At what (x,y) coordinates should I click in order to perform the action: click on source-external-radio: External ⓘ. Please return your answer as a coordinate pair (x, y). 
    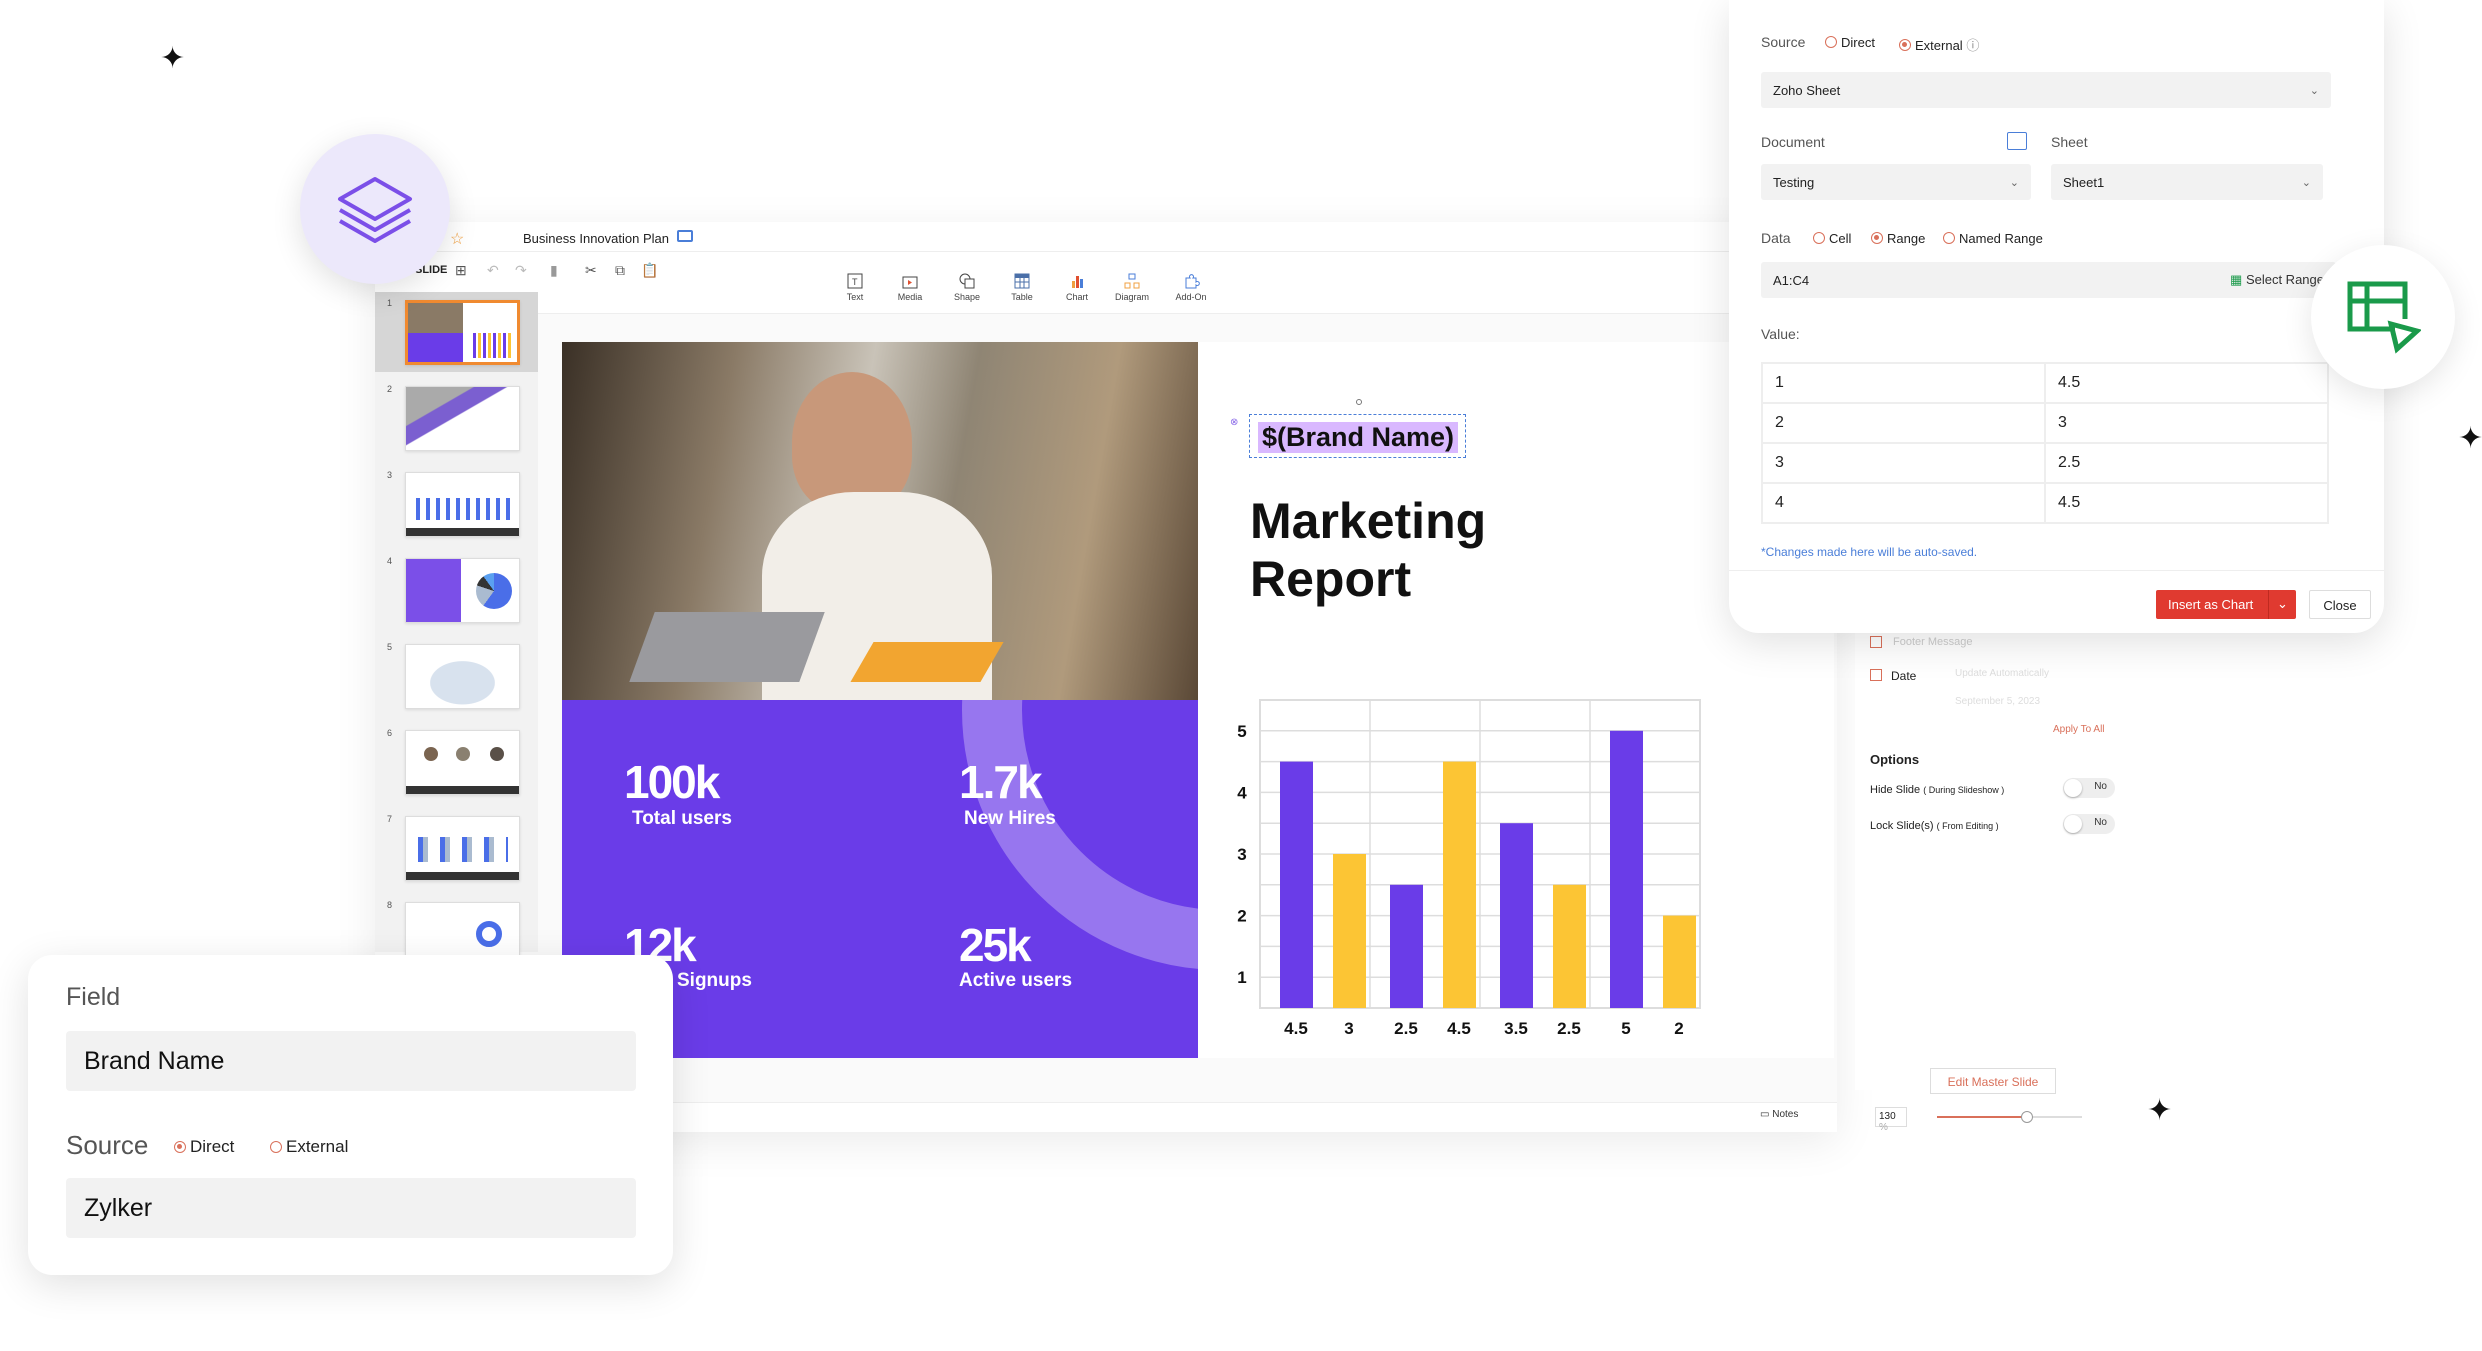
    Looking at the image, I should click on (1939, 44).